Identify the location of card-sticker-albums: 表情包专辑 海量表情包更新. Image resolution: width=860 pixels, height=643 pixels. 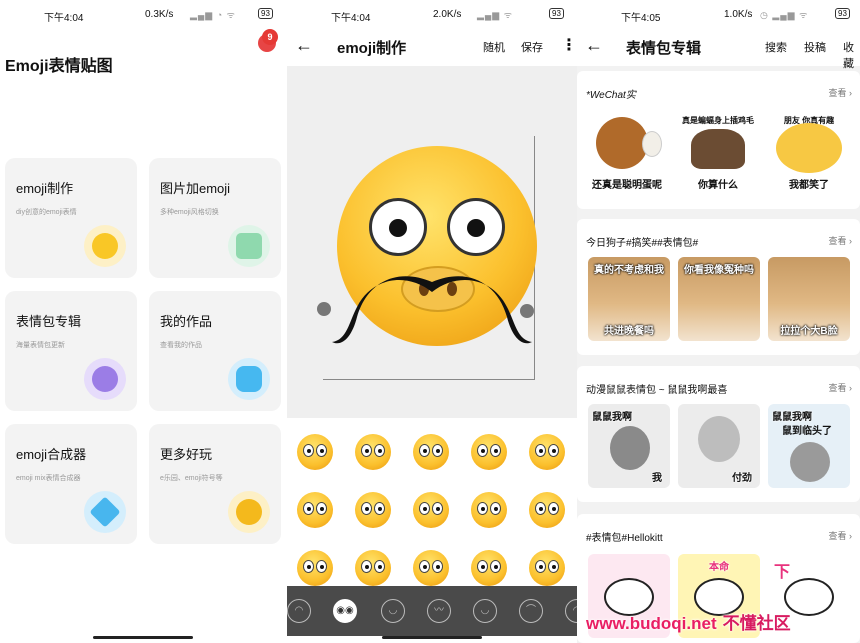
(71, 351).